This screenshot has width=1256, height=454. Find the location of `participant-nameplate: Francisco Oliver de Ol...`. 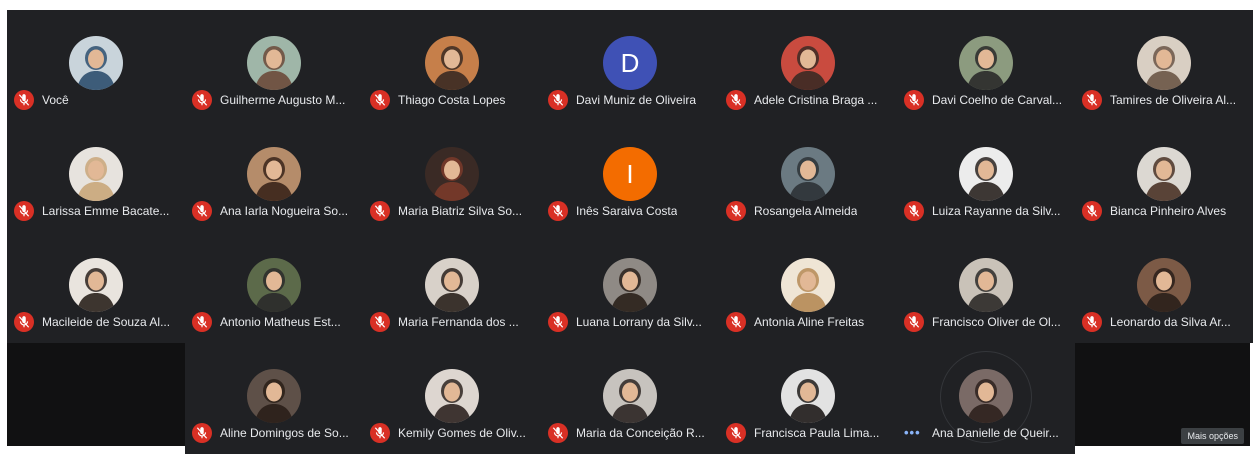

participant-nameplate: Francisco Oliver de Ol... is located at coordinates (986, 322).